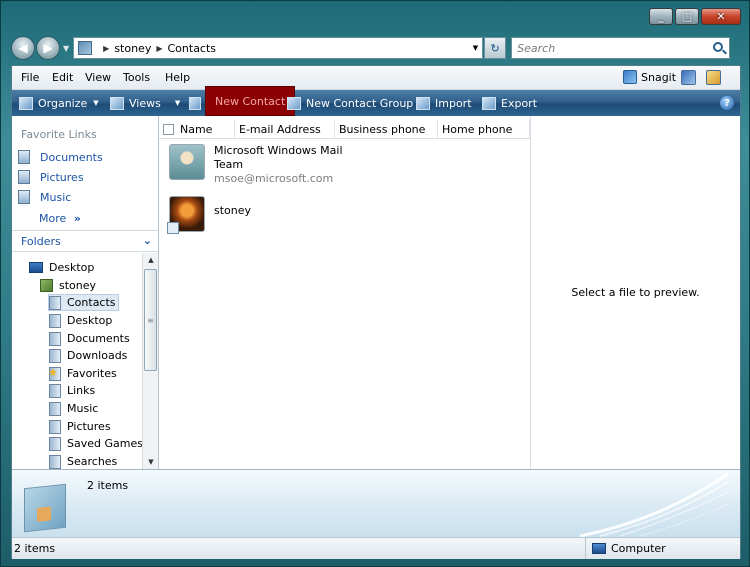  I want to click on tree-item-documents: Documents, so click(89, 338).